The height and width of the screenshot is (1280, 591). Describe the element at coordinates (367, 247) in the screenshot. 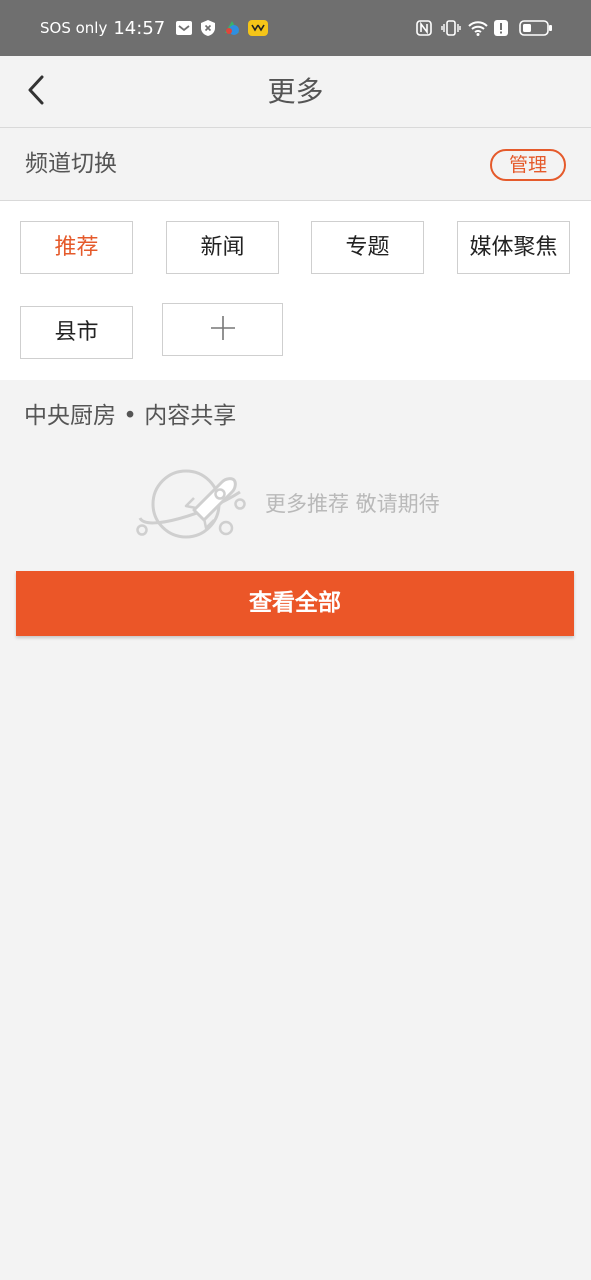

I see `channel-chip-topics: 专题` at that location.